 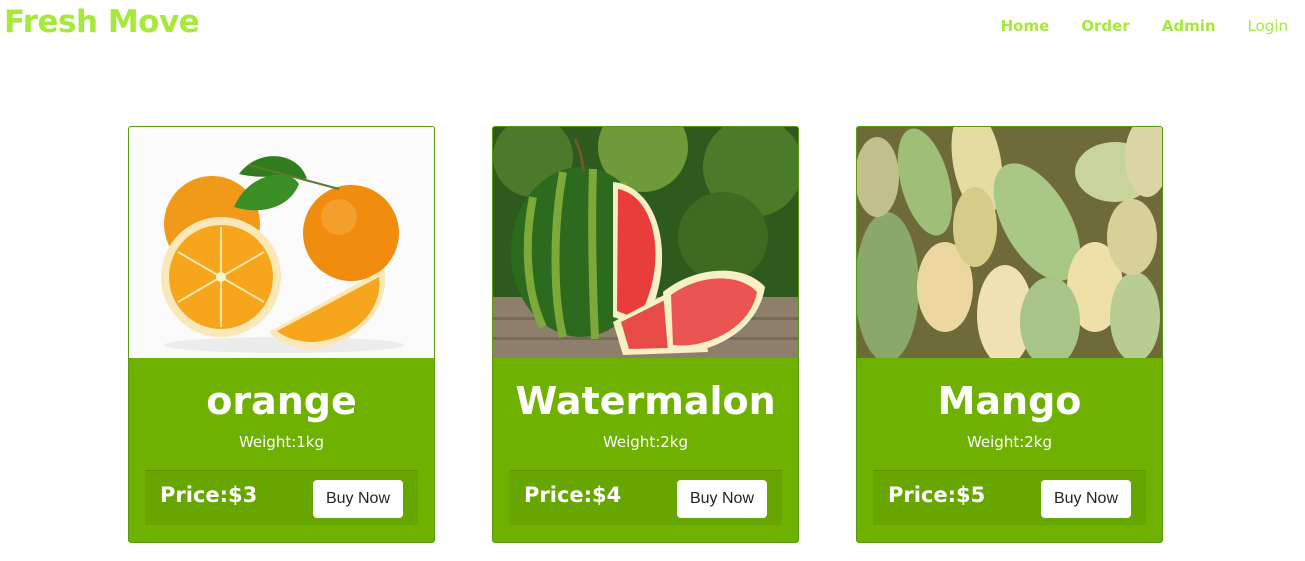 What do you see at coordinates (1009, 497) in the screenshot?
I see `card-footer: Price:$5 Buy Now` at bounding box center [1009, 497].